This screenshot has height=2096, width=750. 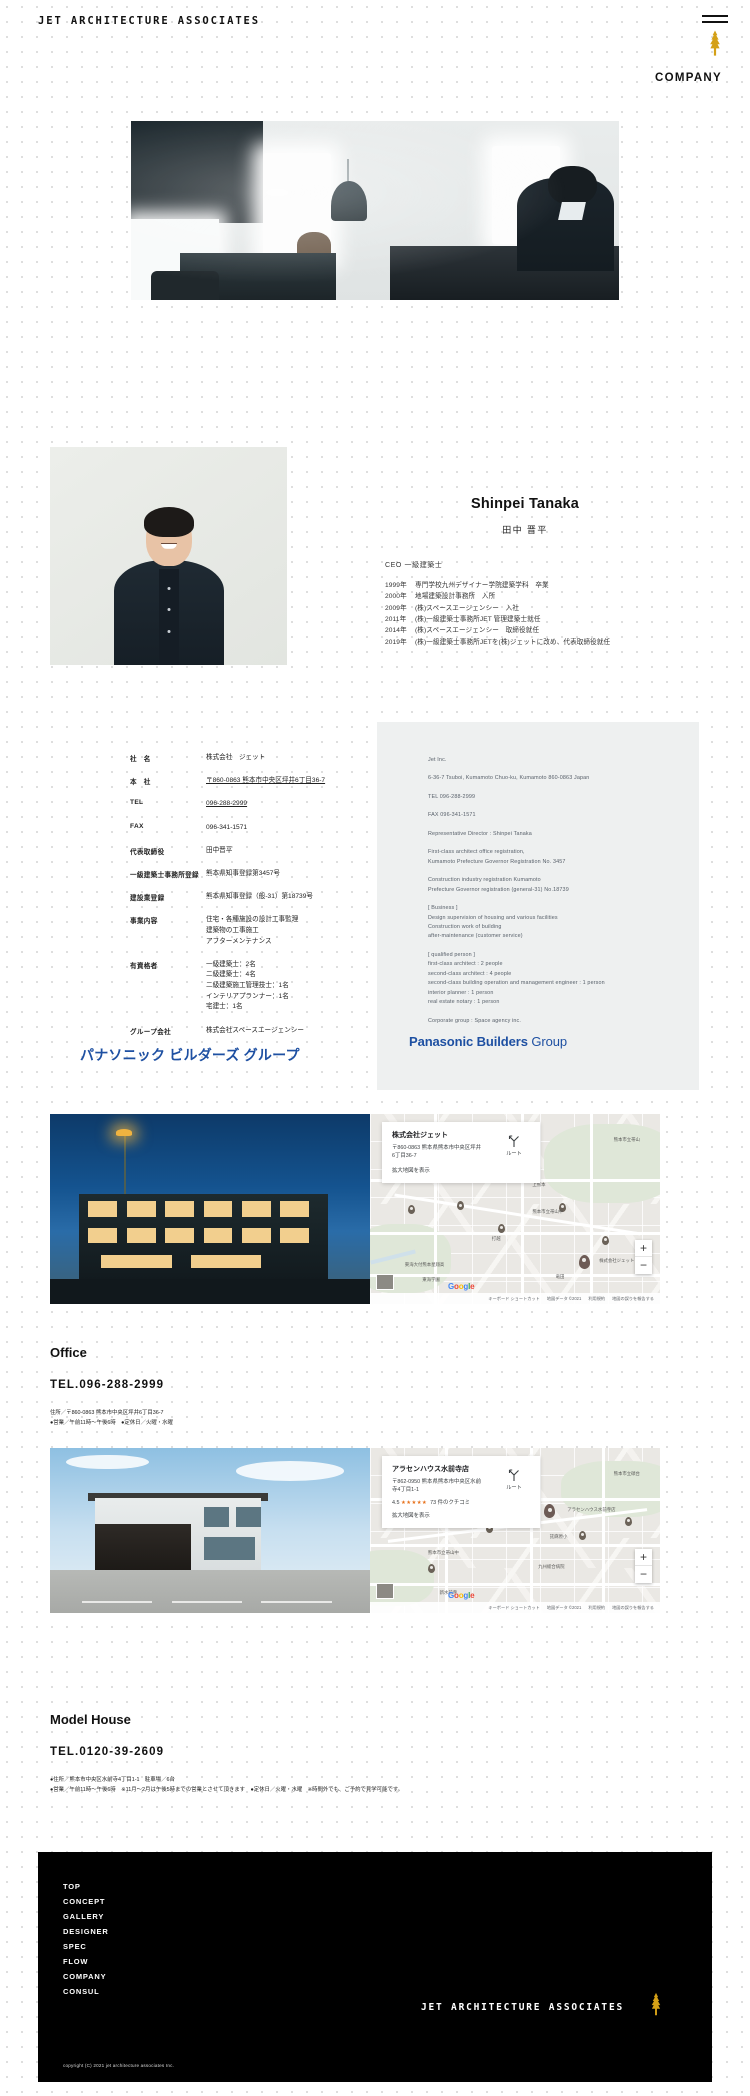 I want to click on footer-nav-gallery: GALLERY, so click(x=86, y=1916).